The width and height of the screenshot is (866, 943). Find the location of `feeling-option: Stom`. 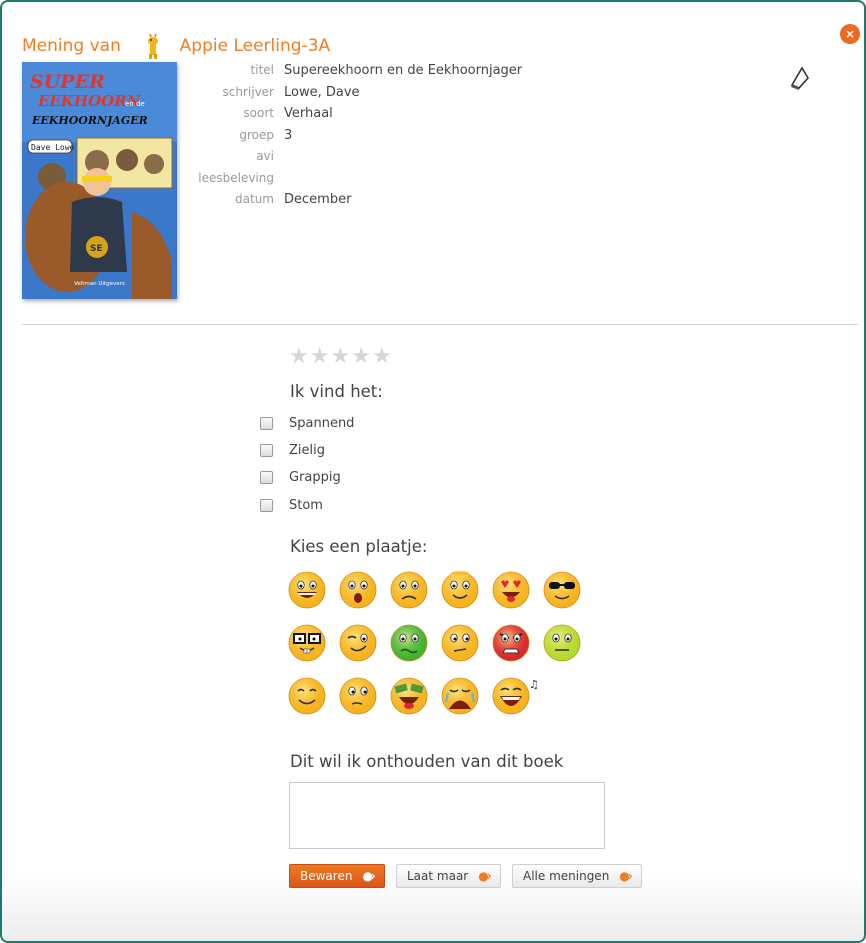

feeling-option: Stom is located at coordinates (291, 505).